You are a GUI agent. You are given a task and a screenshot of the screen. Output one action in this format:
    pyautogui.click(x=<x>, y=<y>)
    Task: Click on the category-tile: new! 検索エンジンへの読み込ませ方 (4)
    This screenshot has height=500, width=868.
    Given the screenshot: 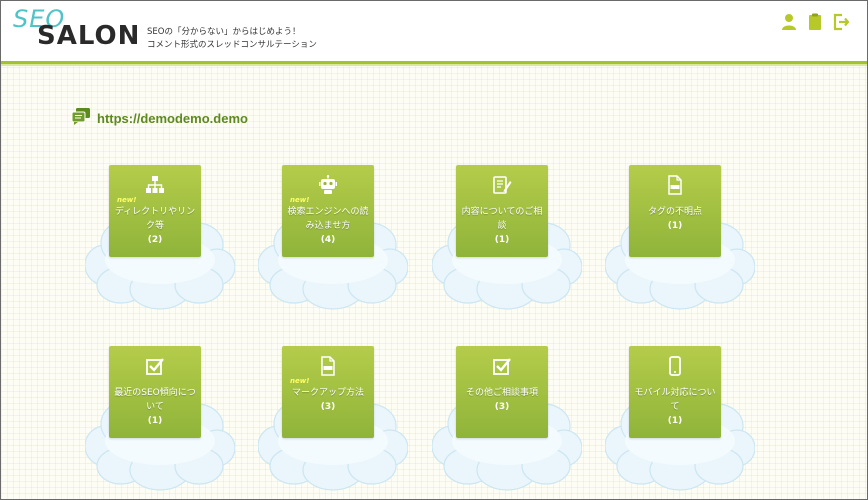 What is the action you would take?
    pyautogui.click(x=333, y=240)
    